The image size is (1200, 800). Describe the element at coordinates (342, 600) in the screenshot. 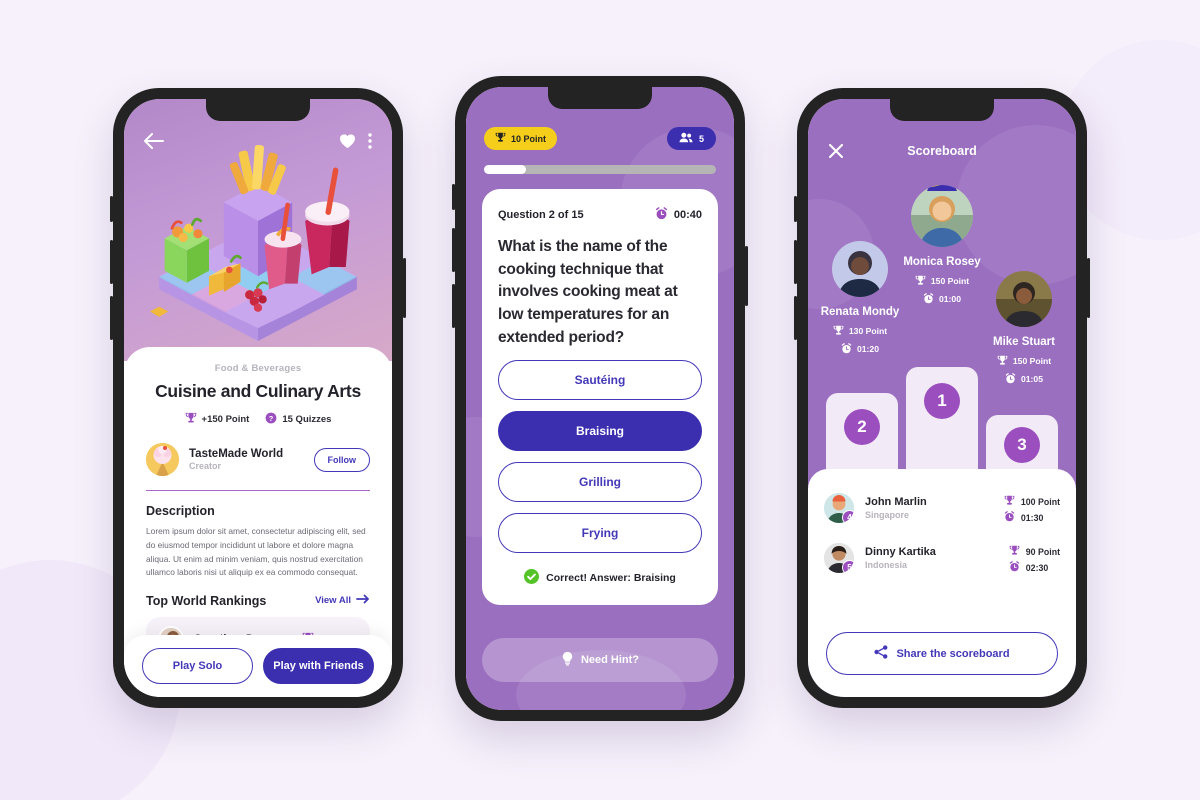

I see `view-all-link: View All` at that location.